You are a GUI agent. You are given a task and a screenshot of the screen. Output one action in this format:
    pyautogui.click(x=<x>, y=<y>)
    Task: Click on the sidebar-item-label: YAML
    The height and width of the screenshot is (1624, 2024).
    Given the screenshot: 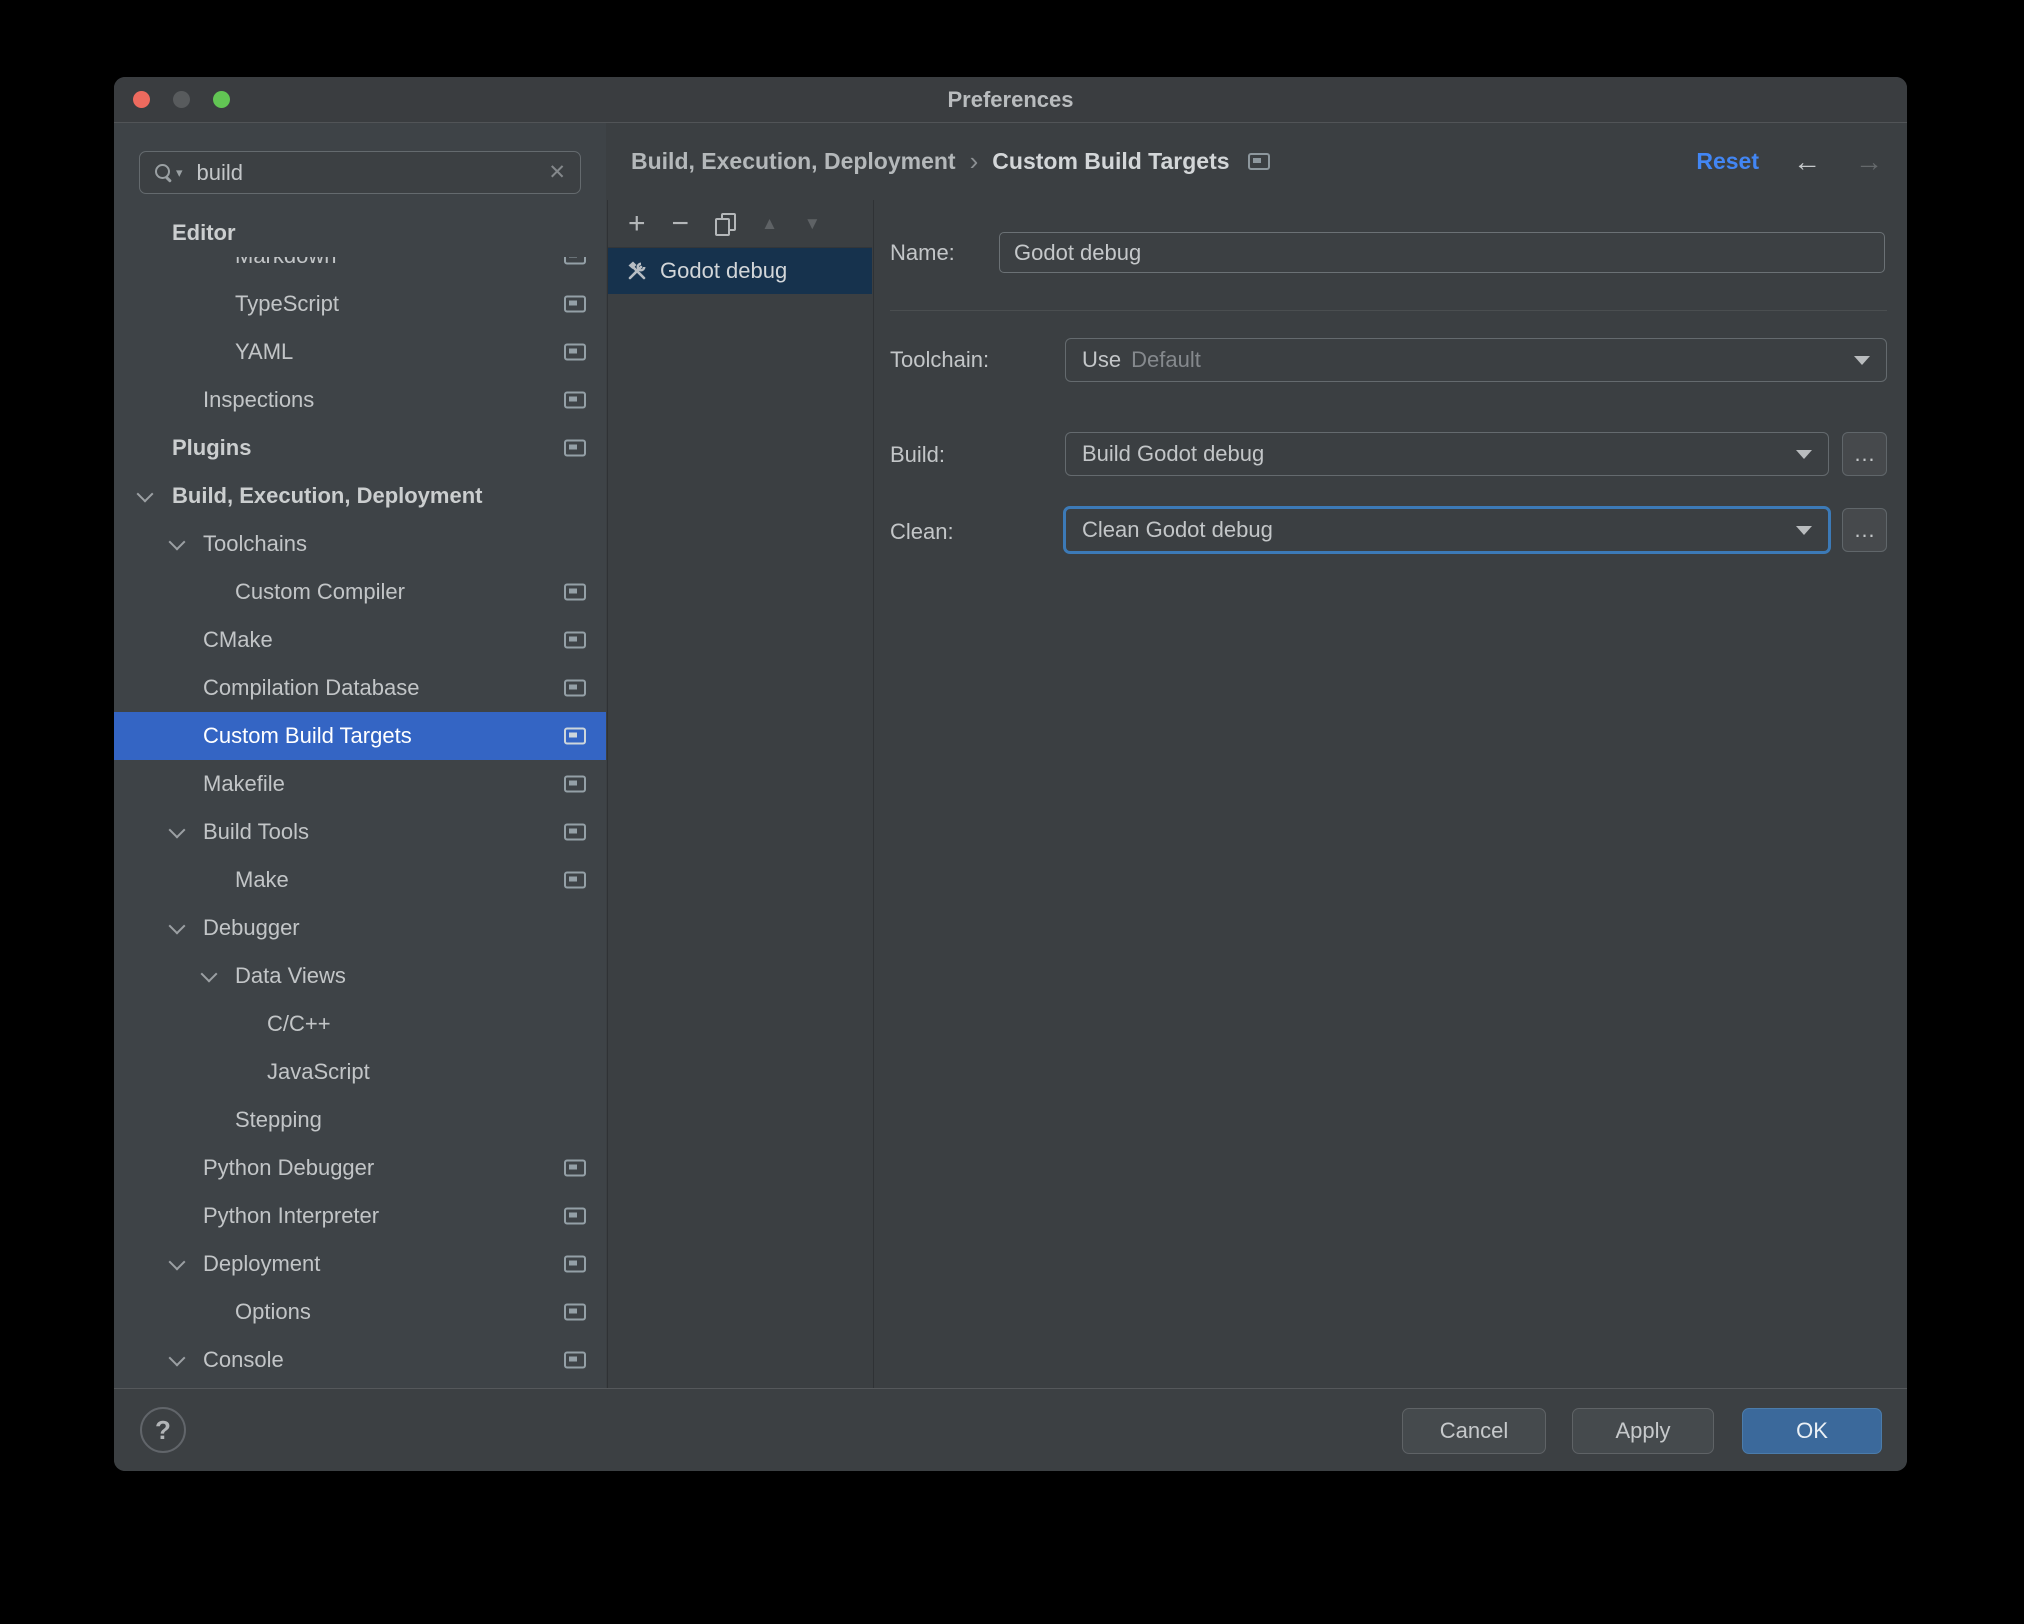 What is the action you would take?
    pyautogui.click(x=264, y=351)
    